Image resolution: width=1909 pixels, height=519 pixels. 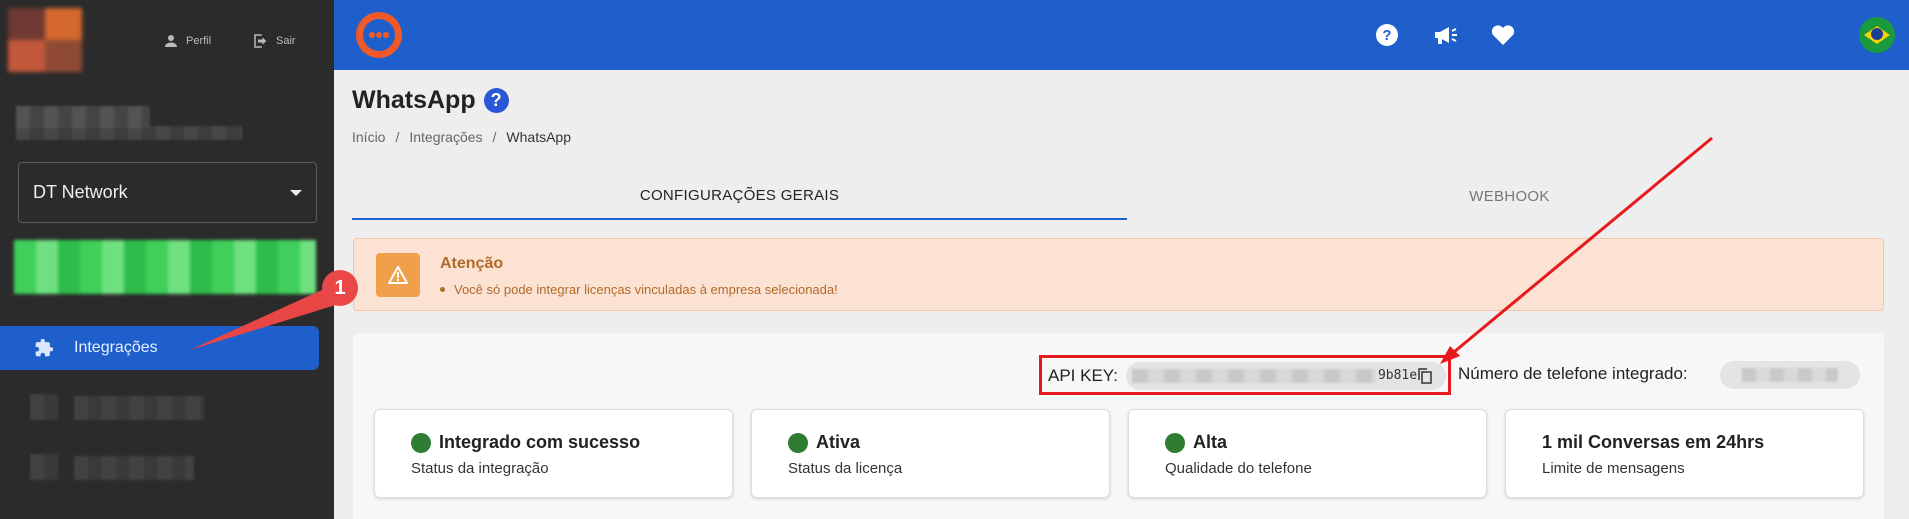 I want to click on sidebar-item-label: Integrações, so click(x=116, y=347).